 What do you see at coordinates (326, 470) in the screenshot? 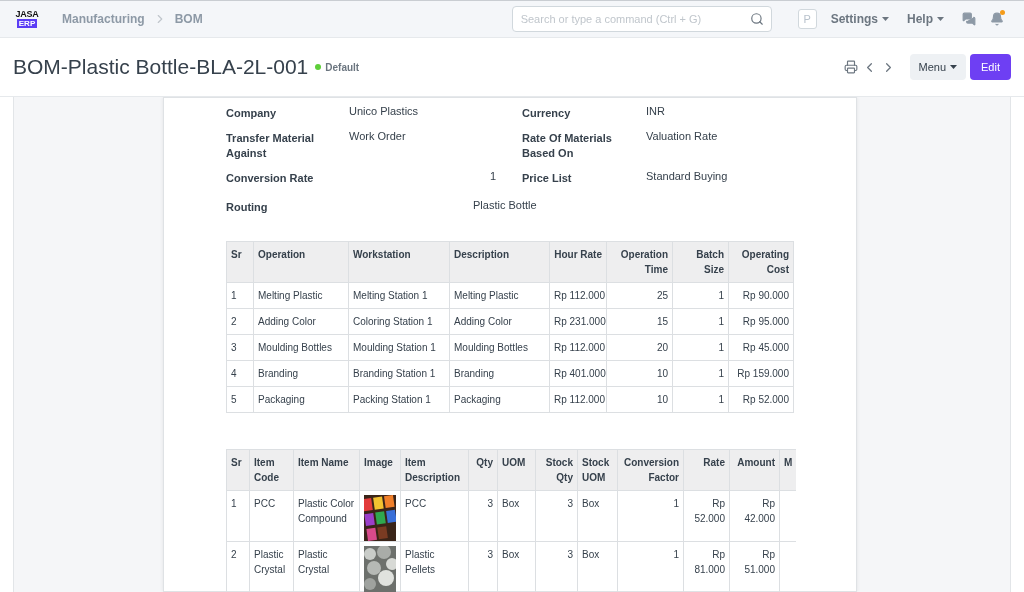
I see `column-header: Item Name` at bounding box center [326, 470].